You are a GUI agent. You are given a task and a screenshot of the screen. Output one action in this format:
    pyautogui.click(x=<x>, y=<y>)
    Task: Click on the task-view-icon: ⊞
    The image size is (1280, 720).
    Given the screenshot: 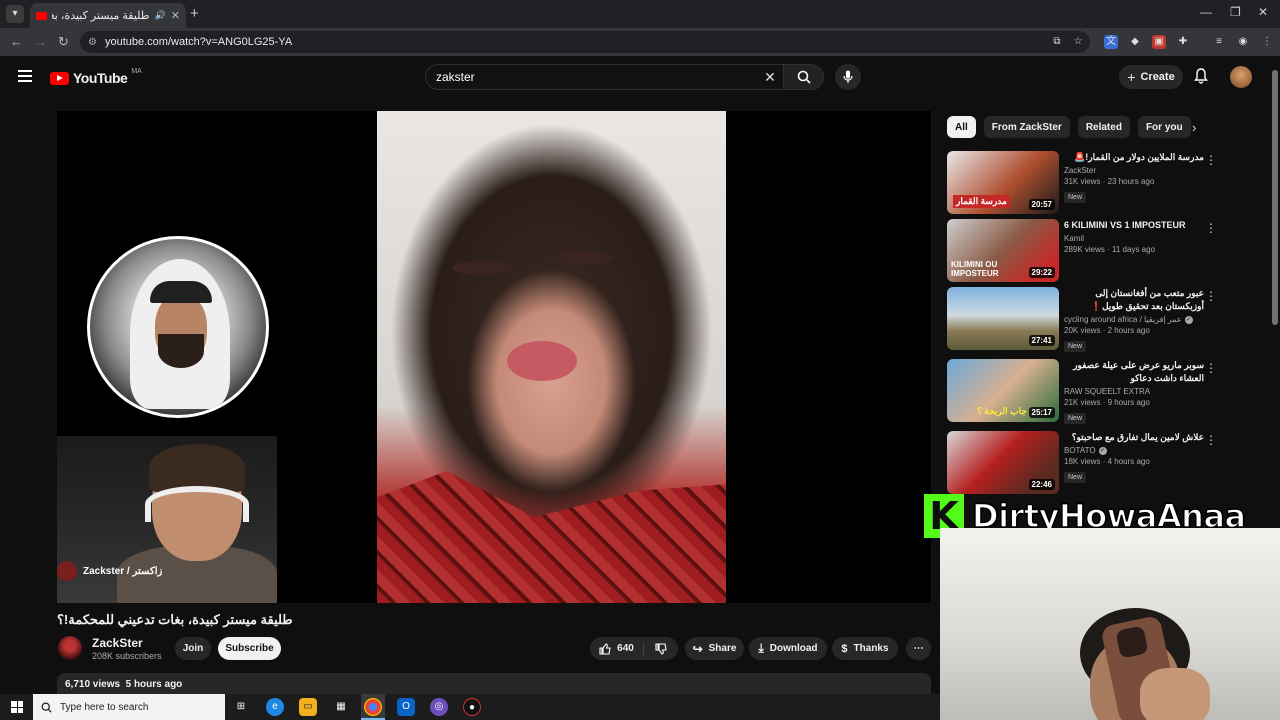 What is the action you would take?
    pyautogui.click(x=241, y=707)
    